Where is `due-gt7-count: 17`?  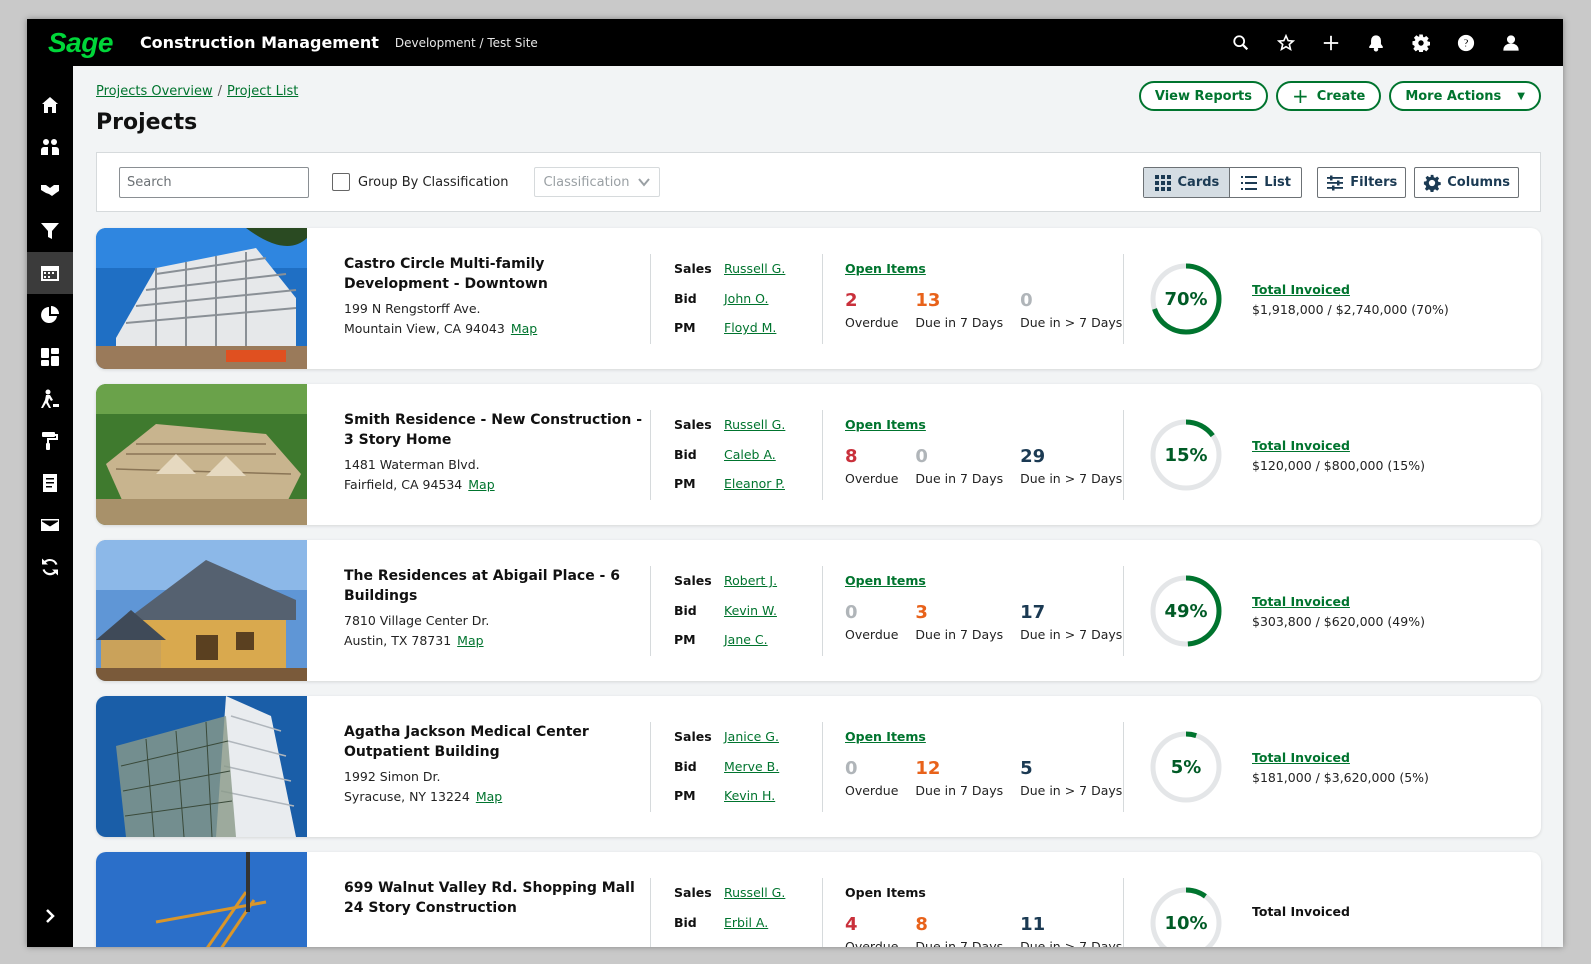 due-gt7-count: 17 is located at coordinates (1033, 612).